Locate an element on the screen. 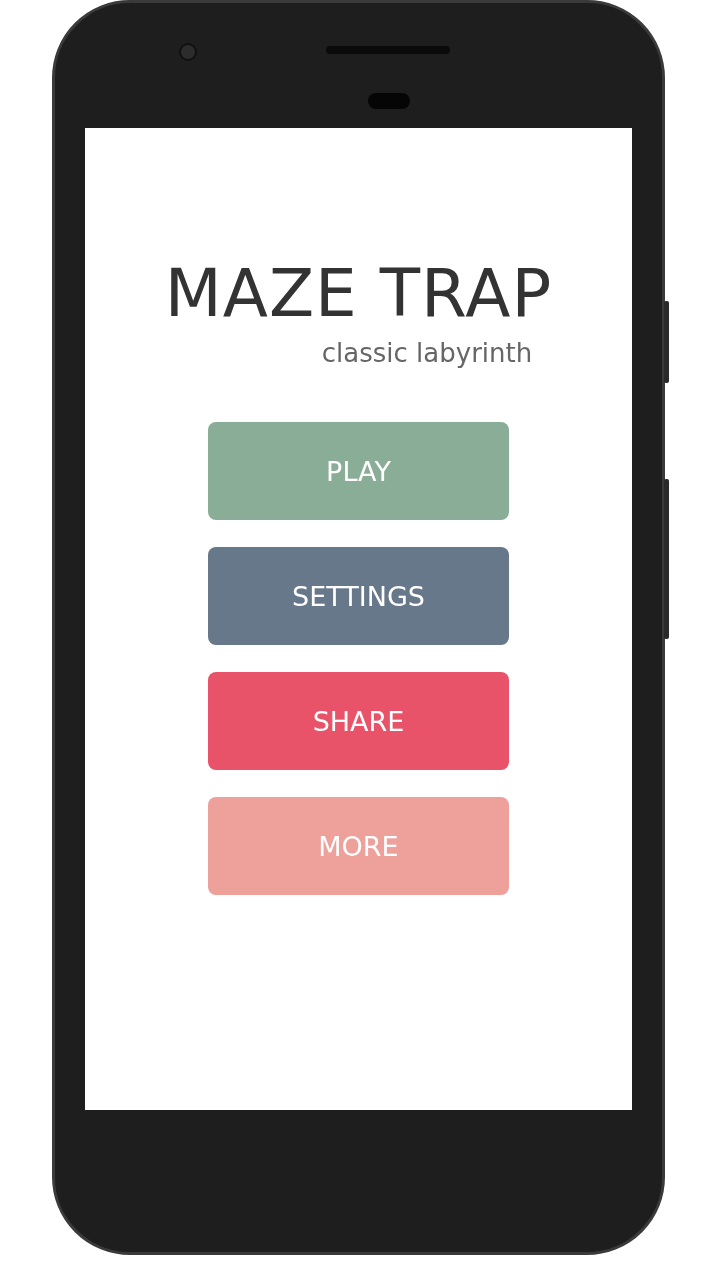 Image resolution: width=720 pixels, height=1280 pixels. app-subtitle: classic labyrinth is located at coordinates (427, 353).